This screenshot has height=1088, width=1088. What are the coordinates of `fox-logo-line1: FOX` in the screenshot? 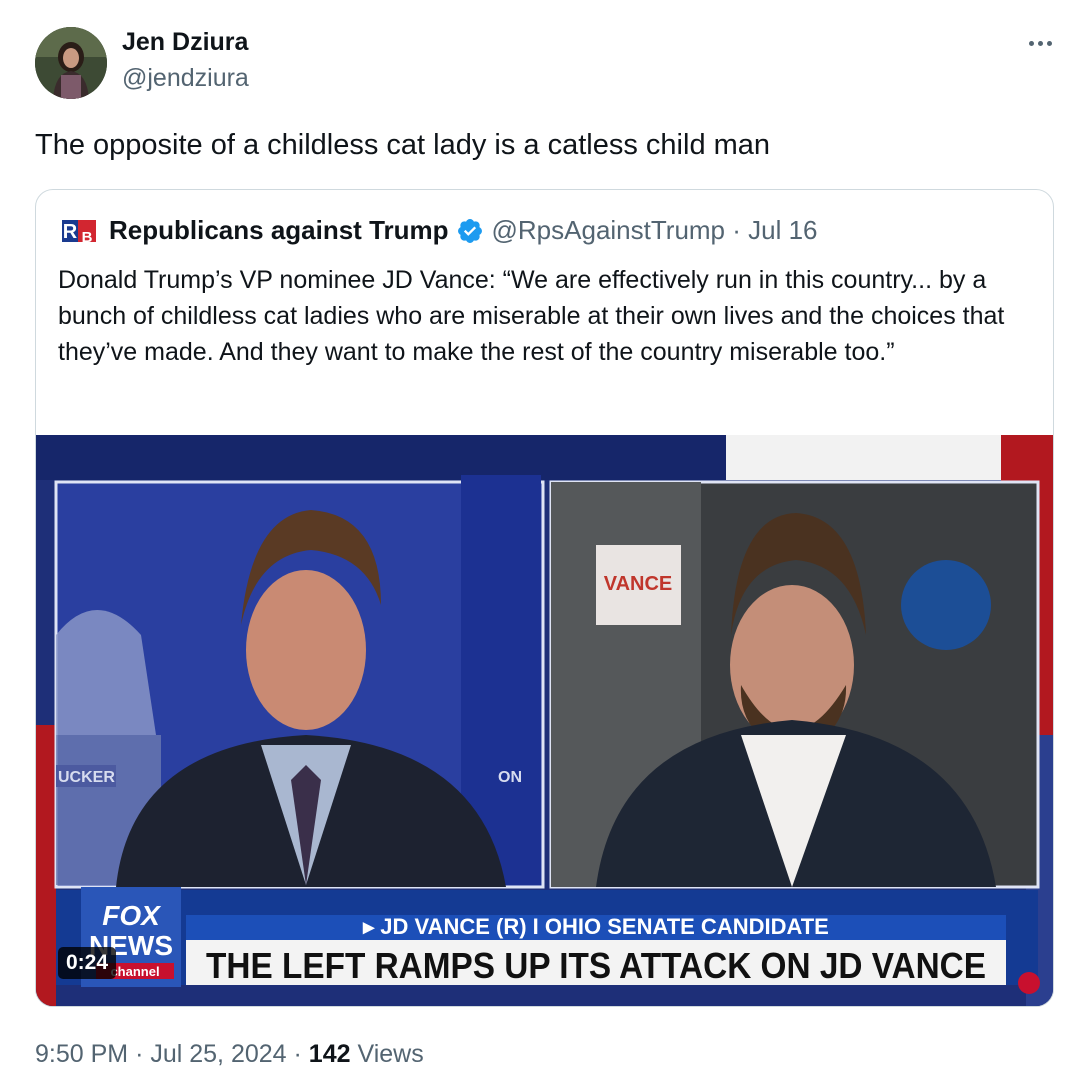 It's located at (132, 915).